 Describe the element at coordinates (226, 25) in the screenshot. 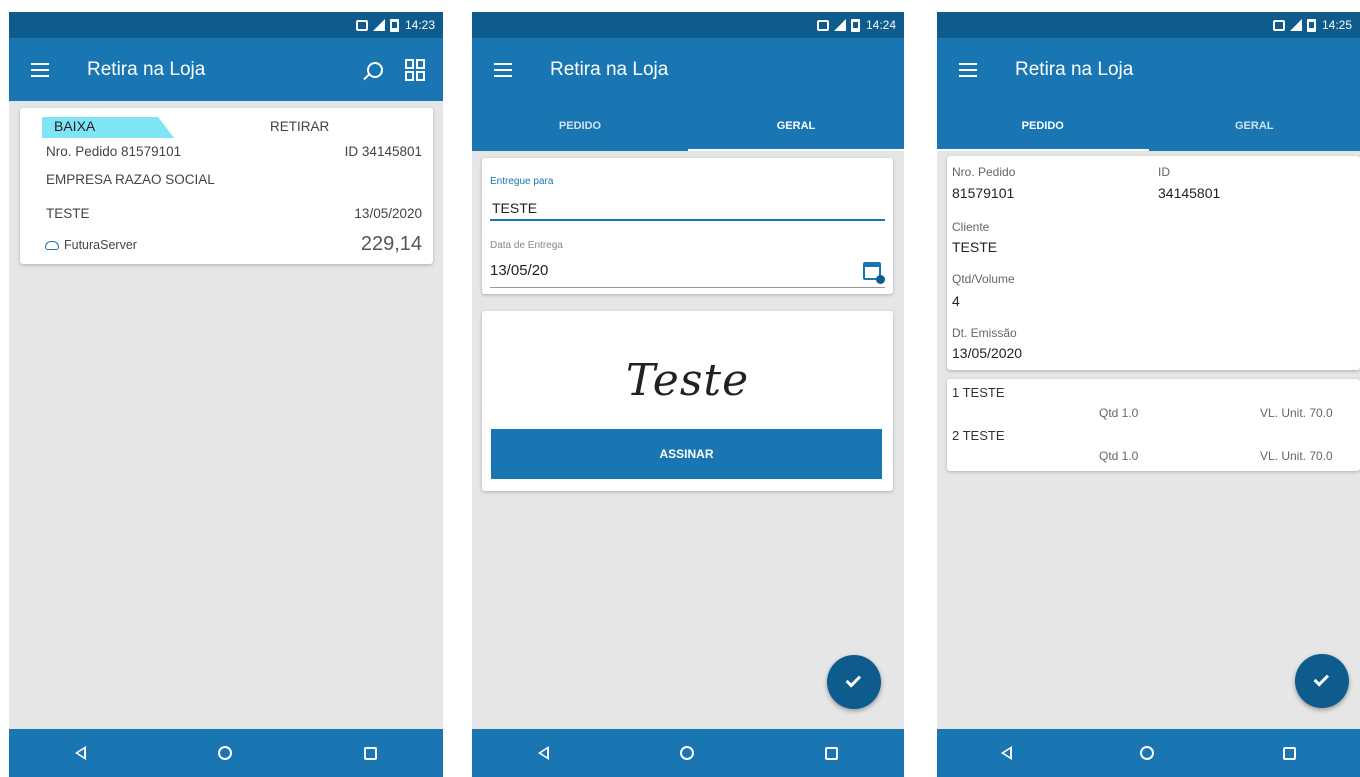

I see `status-bar: 14:23` at that location.